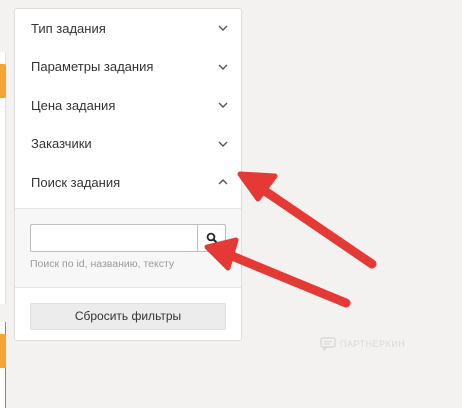 Image resolution: width=462 pixels, height=408 pixels. What do you see at coordinates (128, 182) in the screenshot?
I see `accordion-task-search: Поиск задания` at bounding box center [128, 182].